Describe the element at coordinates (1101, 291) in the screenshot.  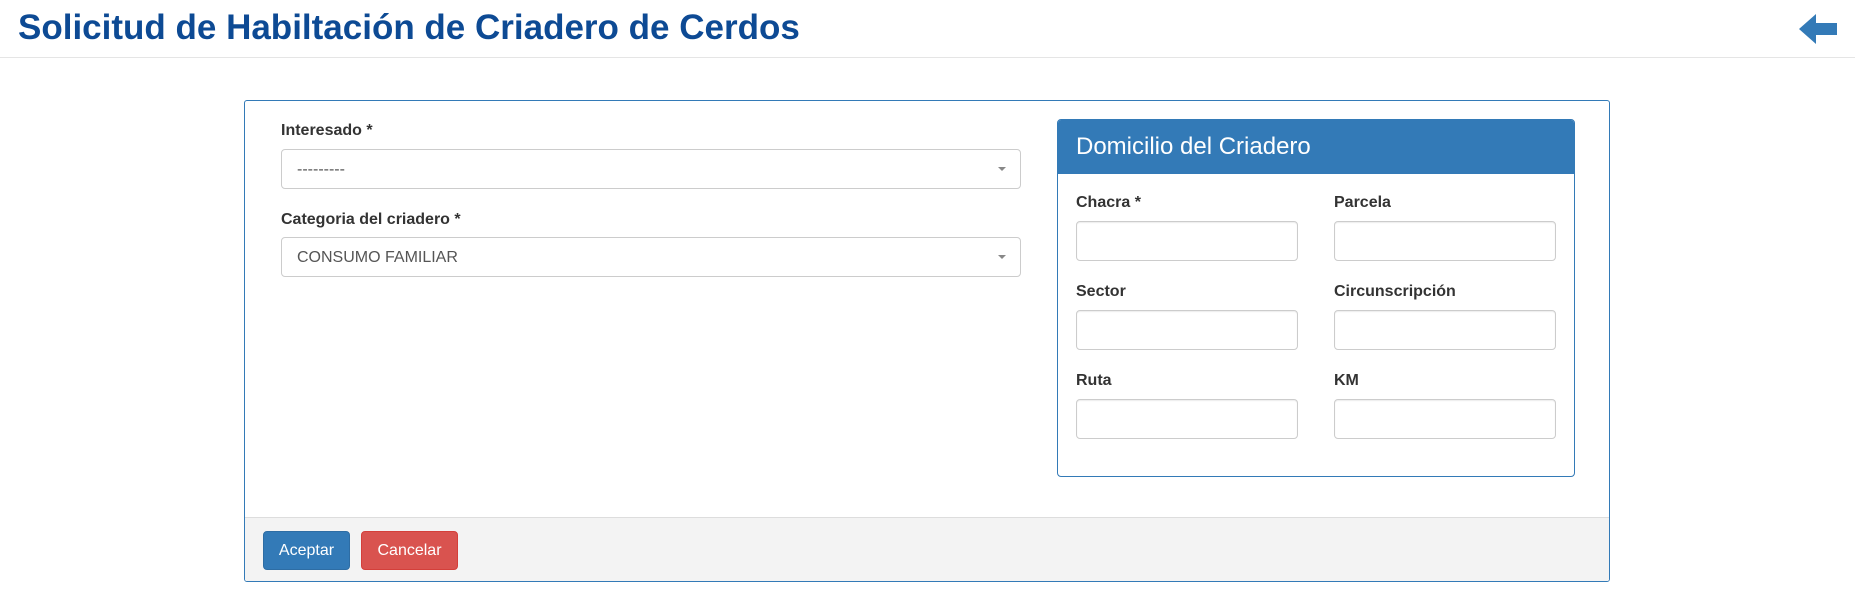
I see `sector-label: Sector` at that location.